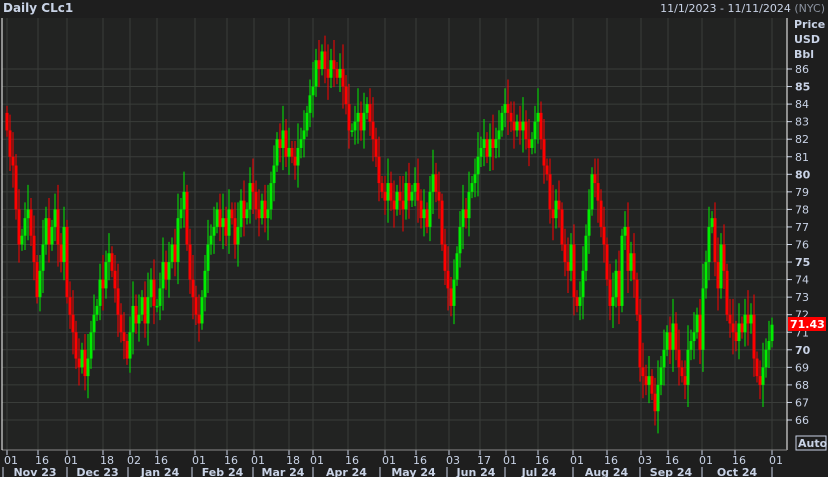 The height and width of the screenshot is (477, 828). I want to click on y-tick-label: 79, so click(802, 192).